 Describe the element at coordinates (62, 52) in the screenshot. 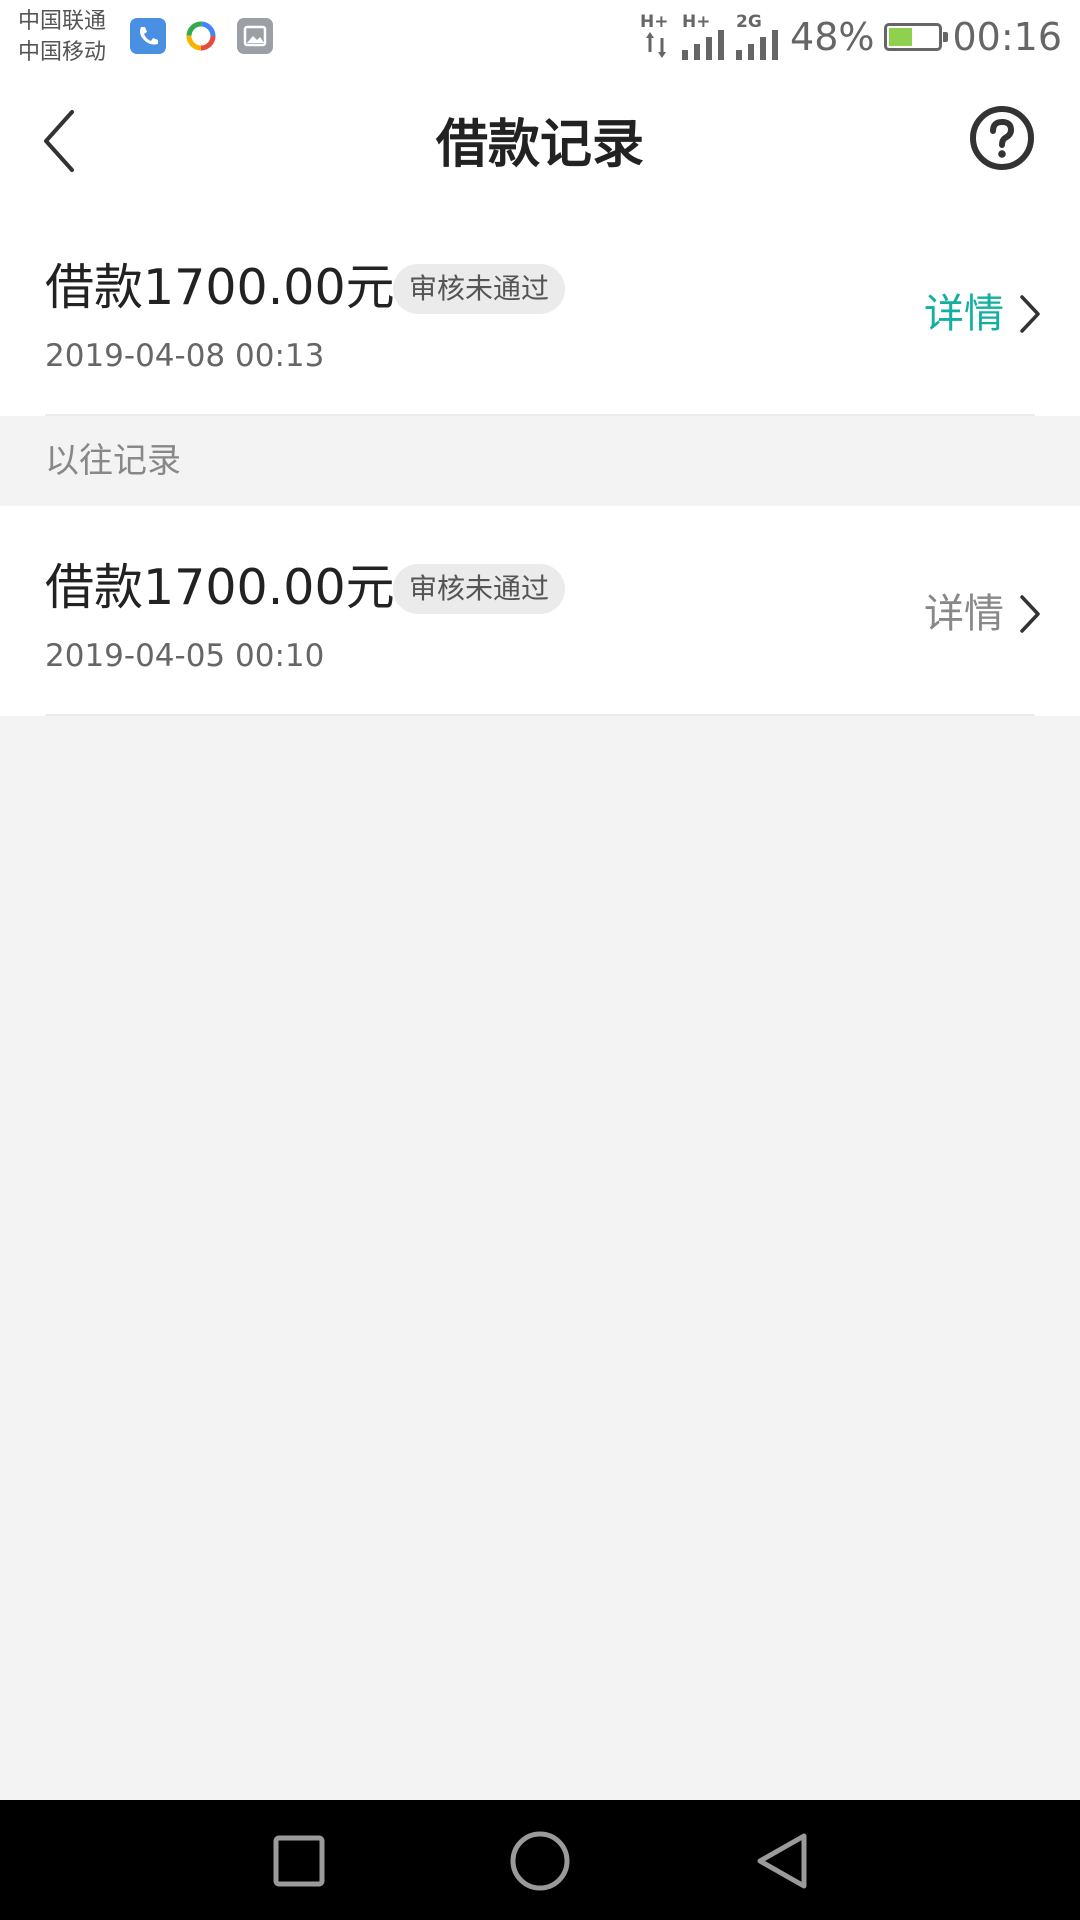

I see `carrier-2: 中国移动` at that location.